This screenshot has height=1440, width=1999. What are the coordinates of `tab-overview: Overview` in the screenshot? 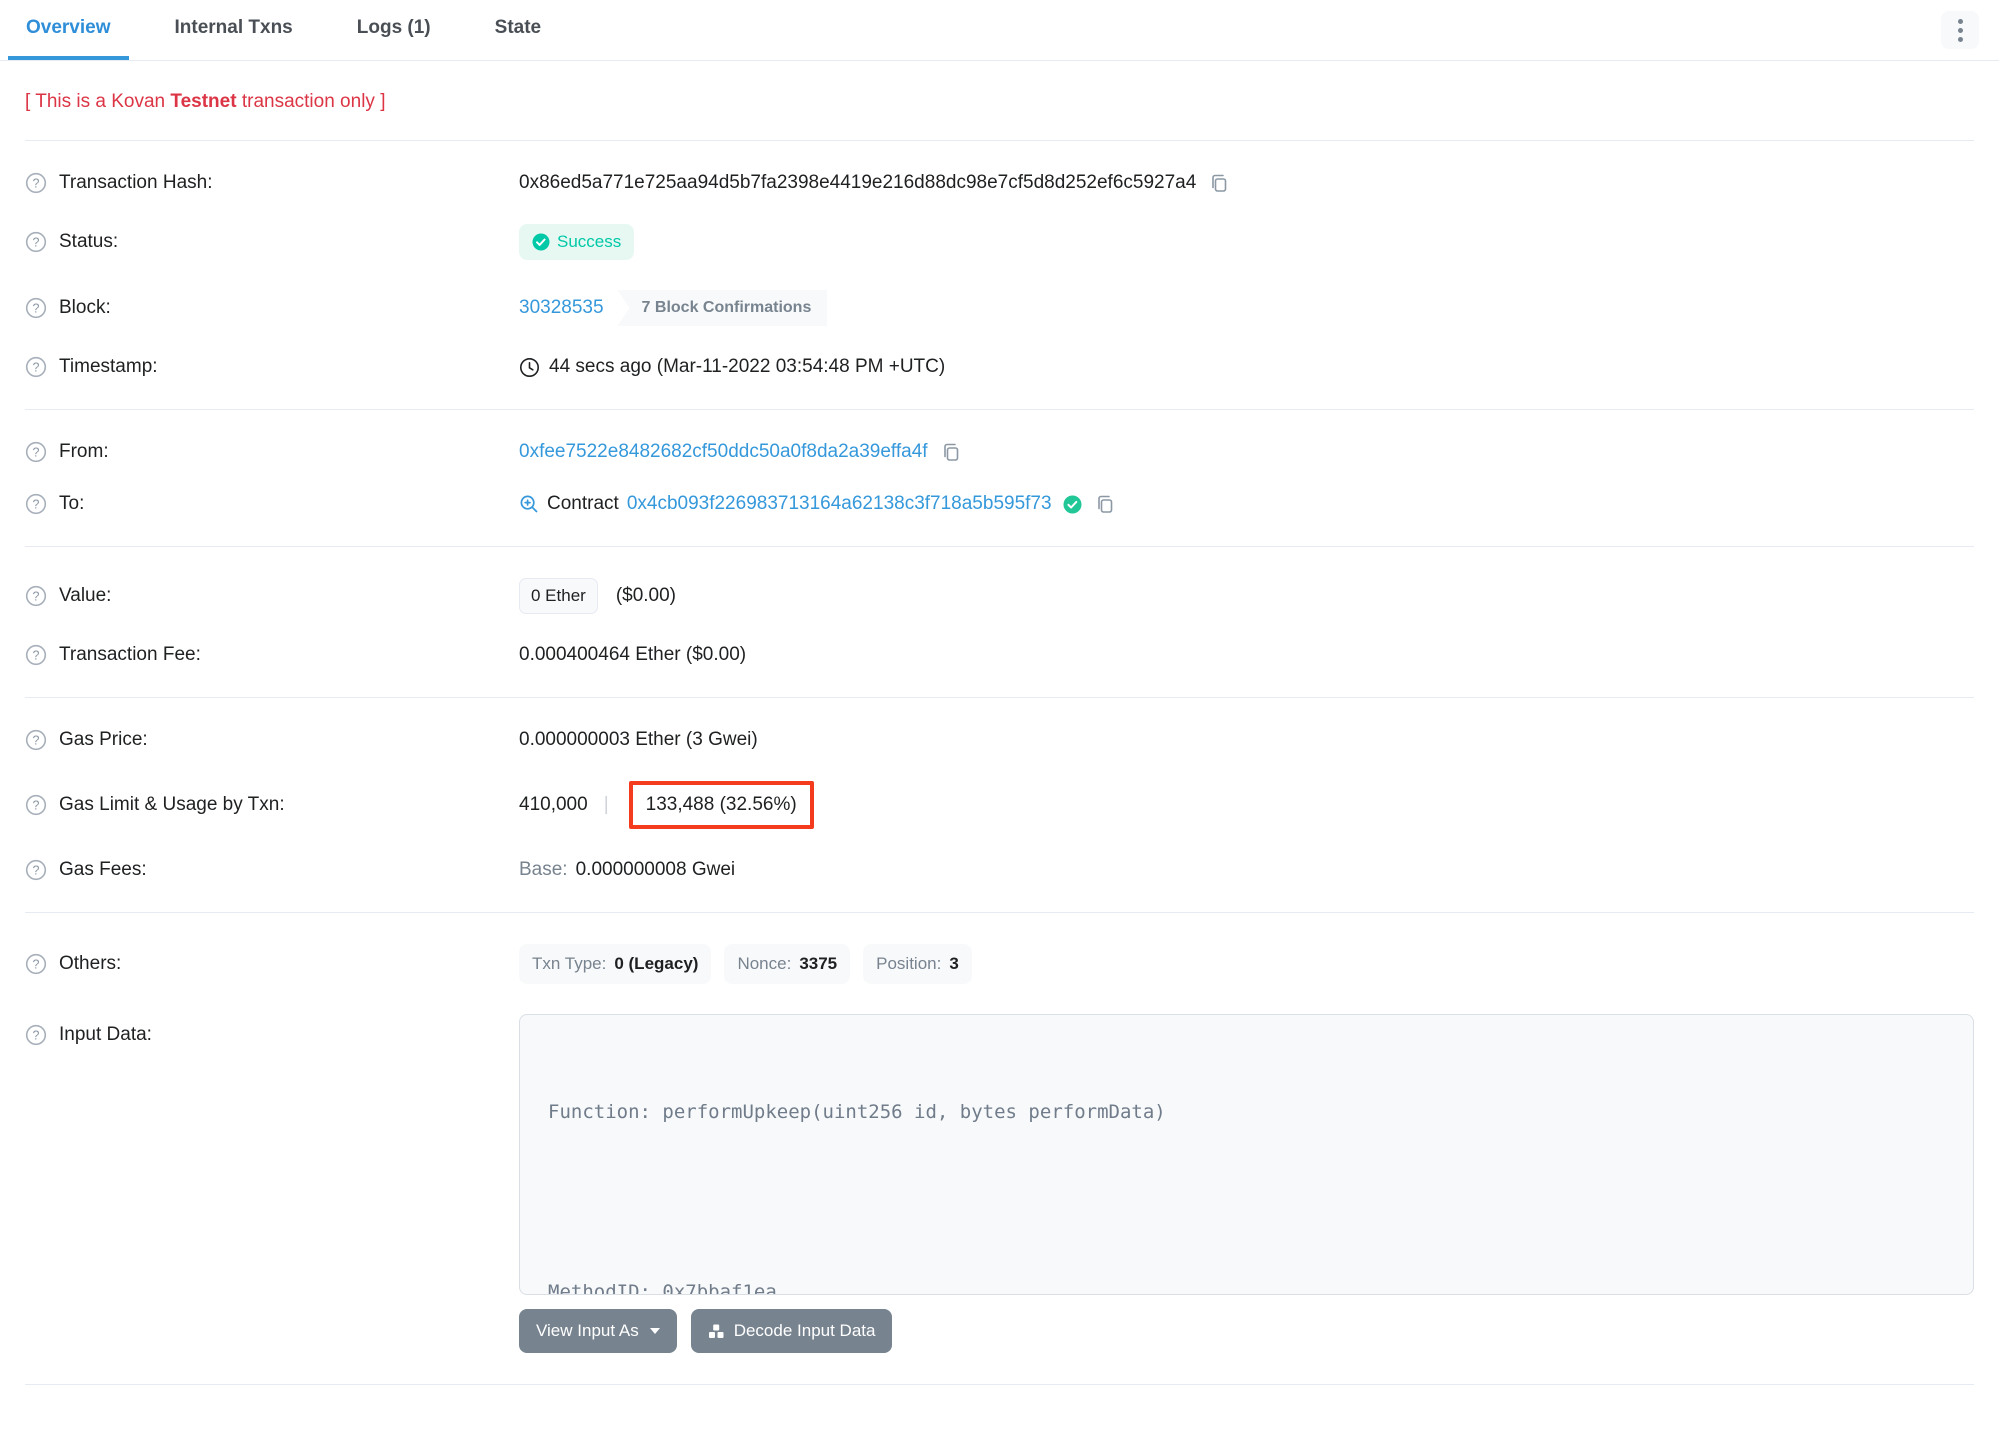 It's located at (68, 30).